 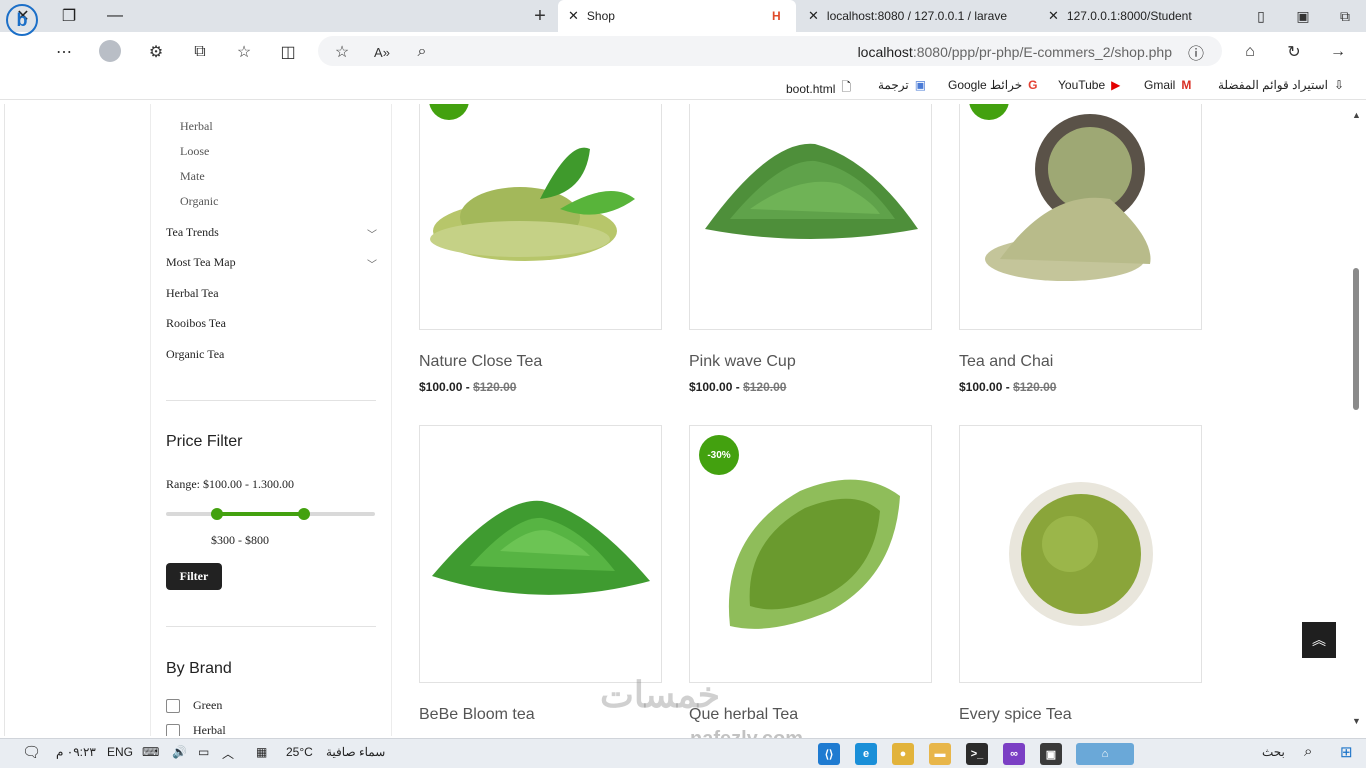 What do you see at coordinates (150, 752) in the screenshot?
I see `keyboard-icon: ⌨` at bounding box center [150, 752].